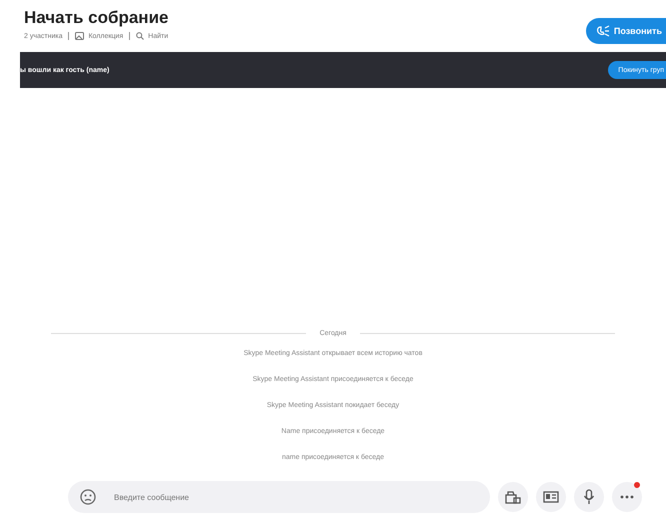 The image size is (666, 516). I want to click on contact-card-icon, so click(551, 497).